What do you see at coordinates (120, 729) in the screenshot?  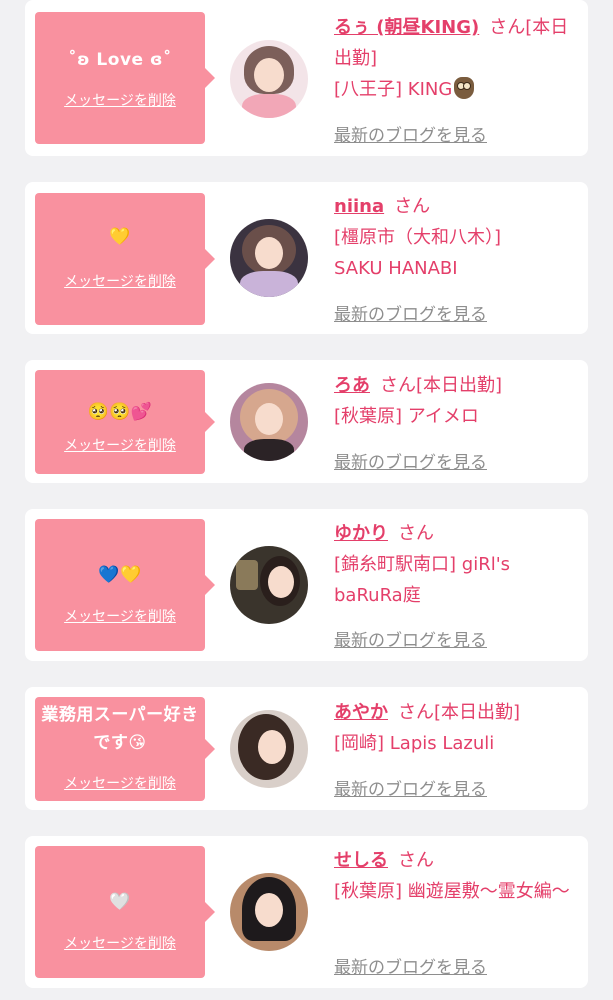 I see `message-text: 業務用スーパー好きです😘` at bounding box center [120, 729].